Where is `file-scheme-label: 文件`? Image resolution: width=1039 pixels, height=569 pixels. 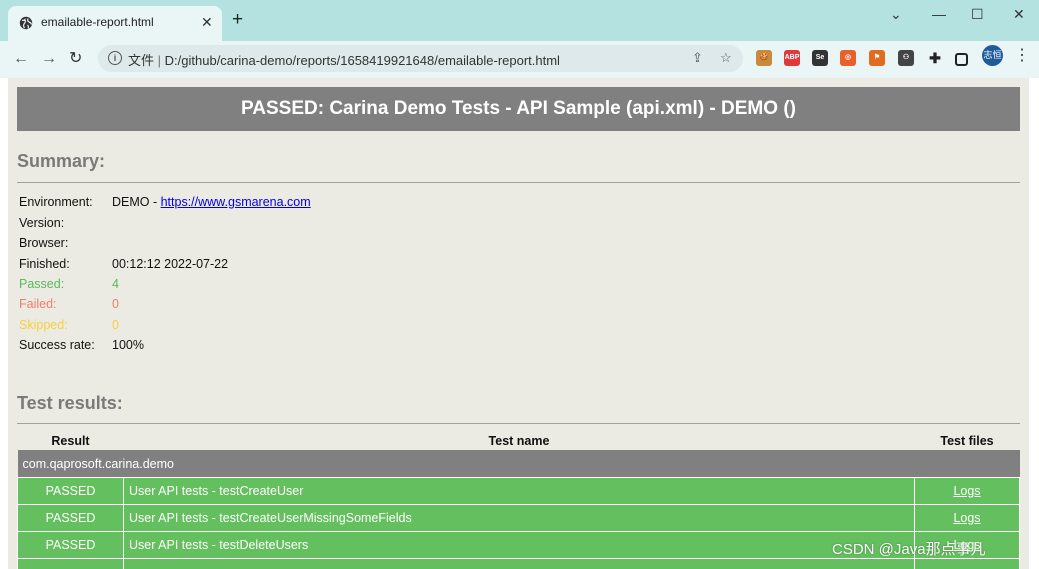 file-scheme-label: 文件 is located at coordinates (141, 60).